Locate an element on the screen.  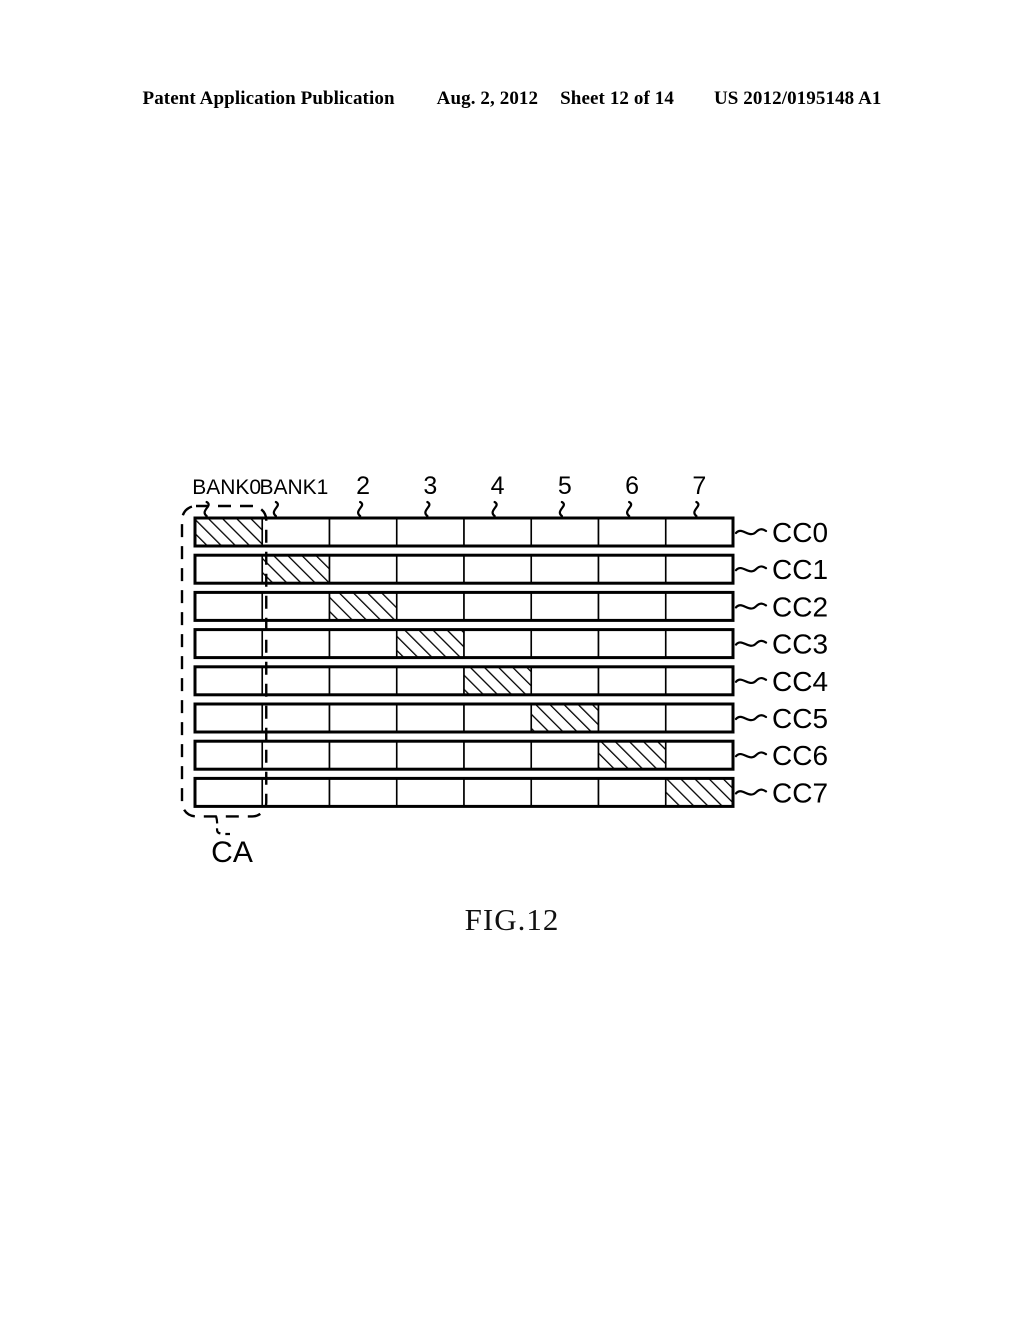
row-label: CC1 is located at coordinates (800, 569).